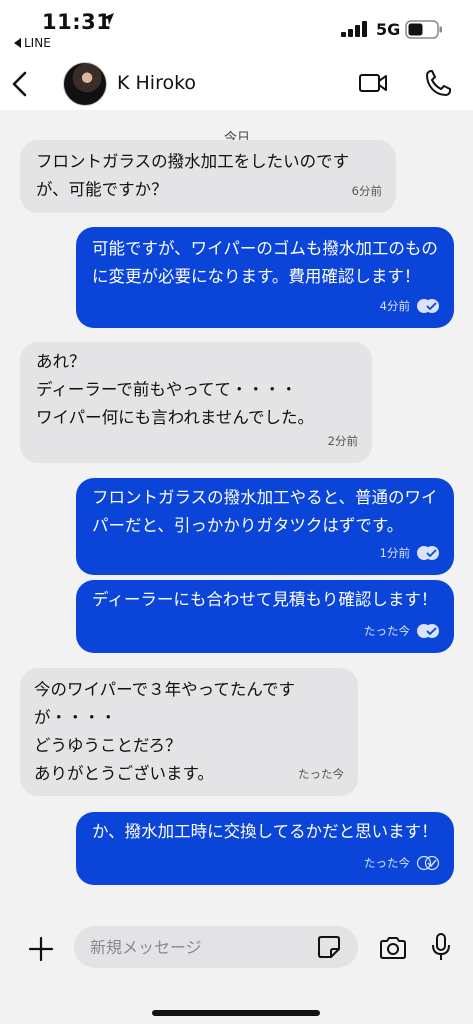  What do you see at coordinates (236, 84) in the screenshot?
I see `chat-header: K Hiroko` at bounding box center [236, 84].